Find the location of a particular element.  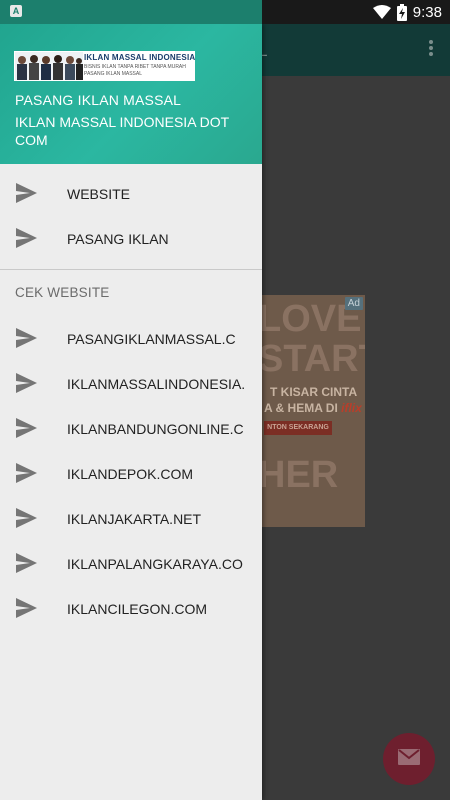

status-bar-drawer-tint is located at coordinates (131, 12).